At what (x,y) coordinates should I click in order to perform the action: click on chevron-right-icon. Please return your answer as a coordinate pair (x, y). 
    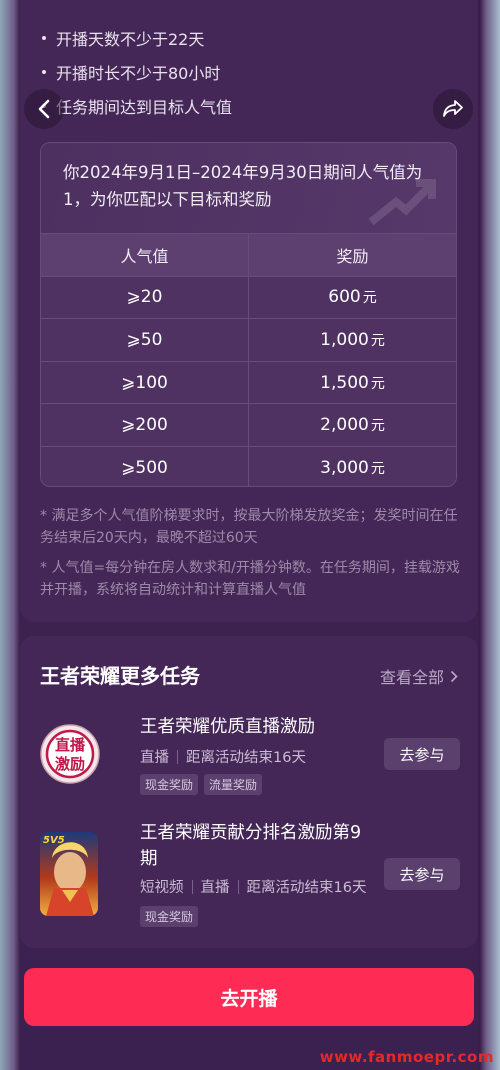
    Looking at the image, I should click on (454, 676).